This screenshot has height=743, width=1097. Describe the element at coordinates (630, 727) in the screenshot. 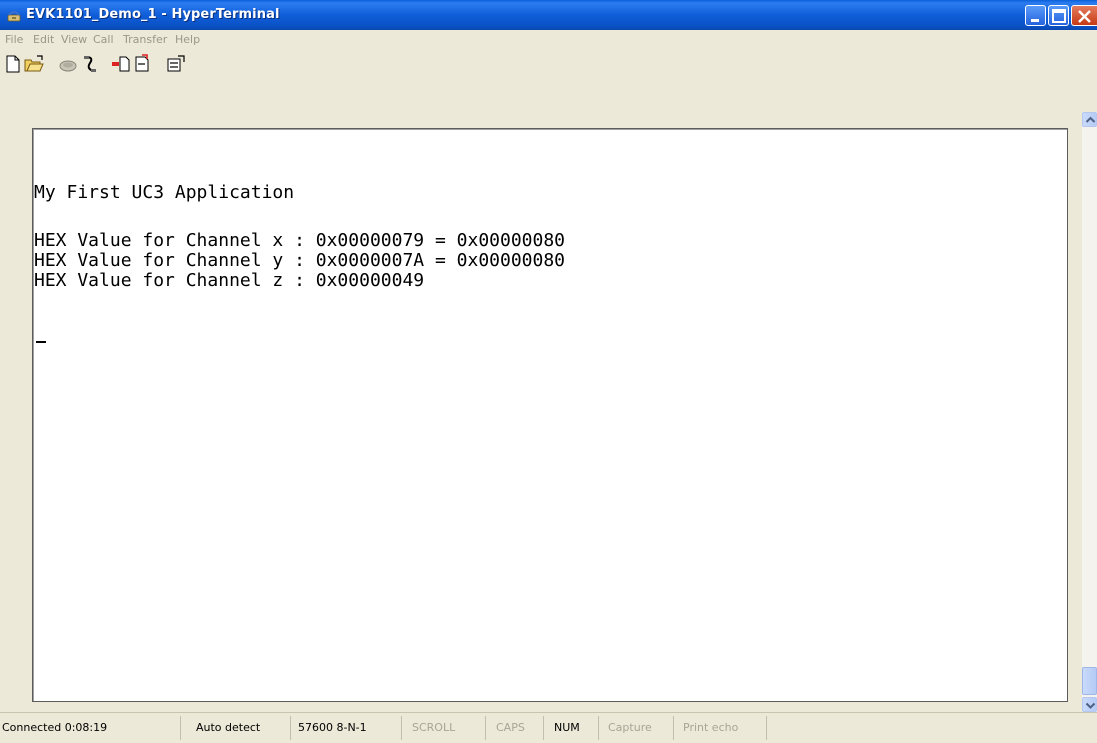

I see `status-capture: Capture` at that location.